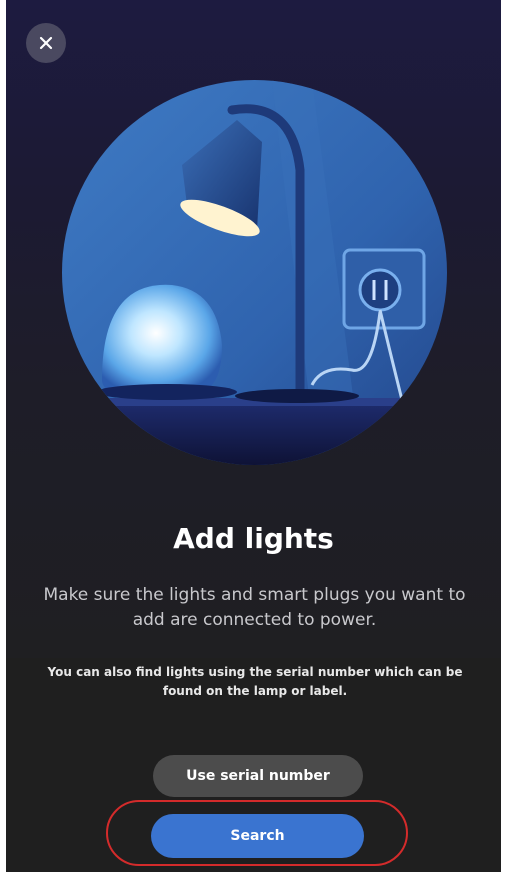 This screenshot has height=872, width=505. I want to click on close-icon, so click(46, 43).